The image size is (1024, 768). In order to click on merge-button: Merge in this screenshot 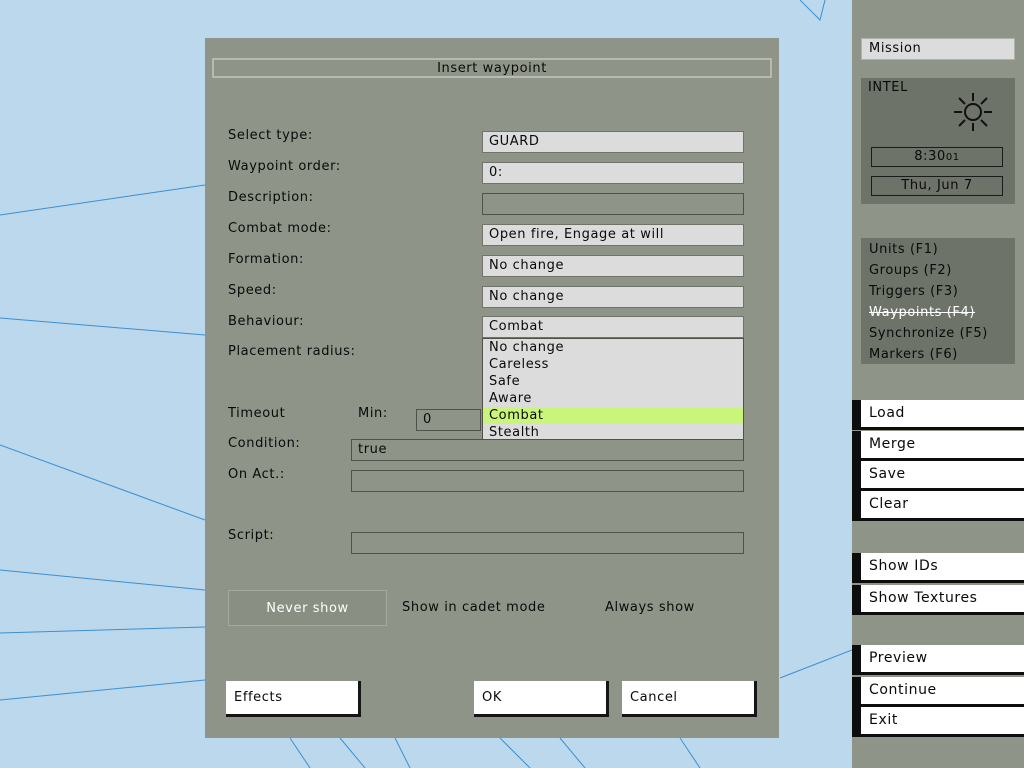, I will do `click(938, 446)`.